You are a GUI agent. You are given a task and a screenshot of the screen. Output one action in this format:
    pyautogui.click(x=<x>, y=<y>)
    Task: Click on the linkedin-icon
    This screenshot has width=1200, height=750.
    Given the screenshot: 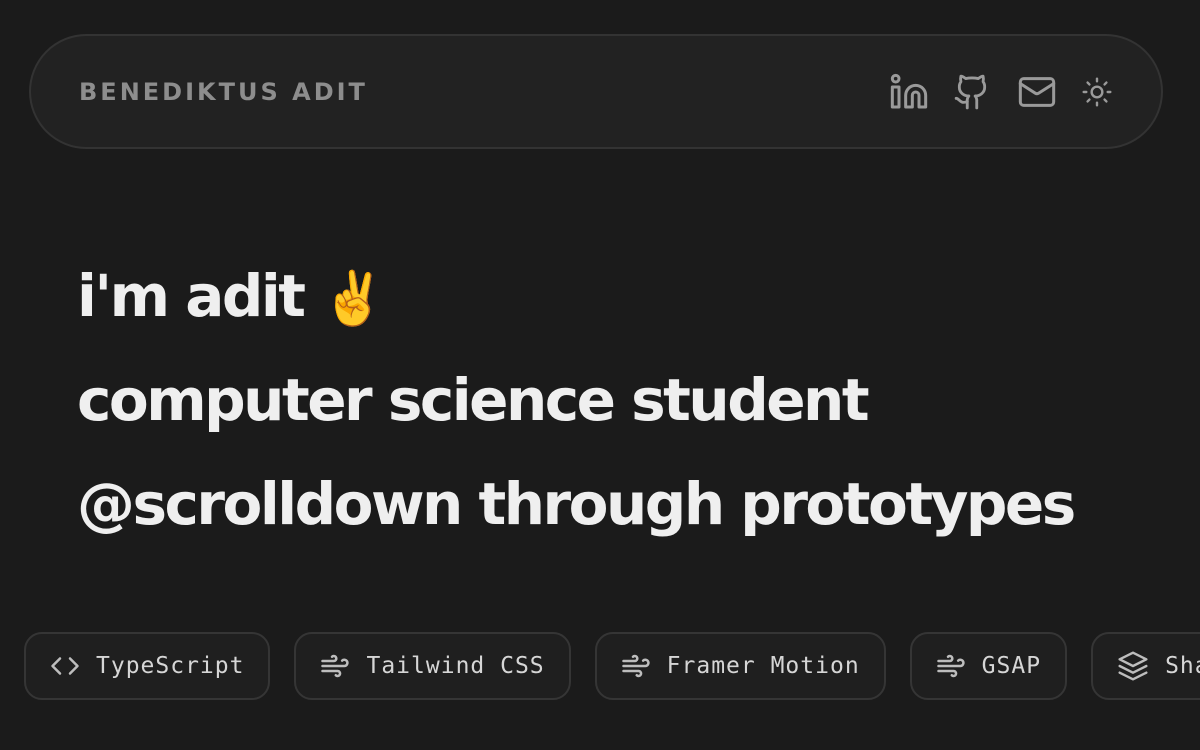 What is the action you would take?
    pyautogui.click(x=909, y=92)
    